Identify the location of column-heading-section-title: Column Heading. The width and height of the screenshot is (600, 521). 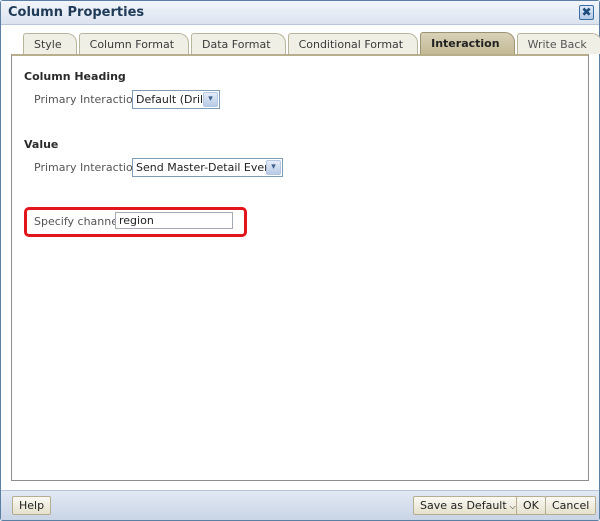
(75, 76).